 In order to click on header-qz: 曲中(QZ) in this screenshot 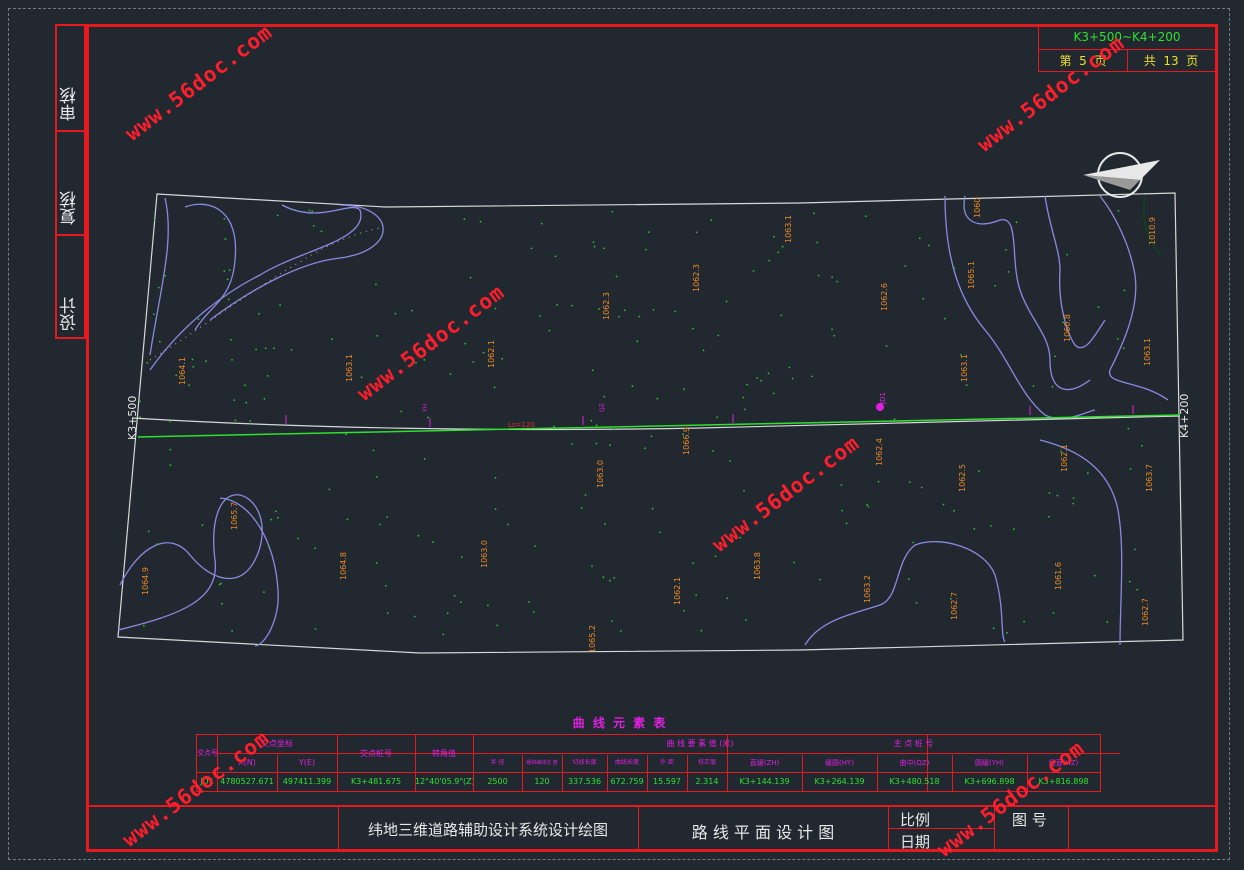, I will do `click(914, 763)`.